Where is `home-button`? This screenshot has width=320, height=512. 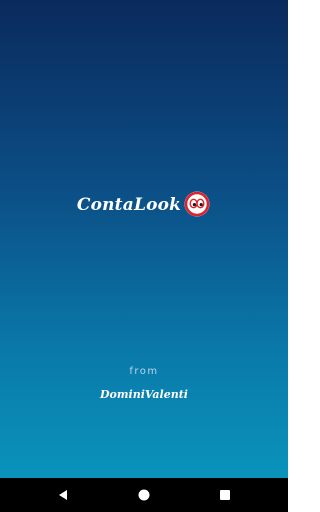 home-button is located at coordinates (144, 495).